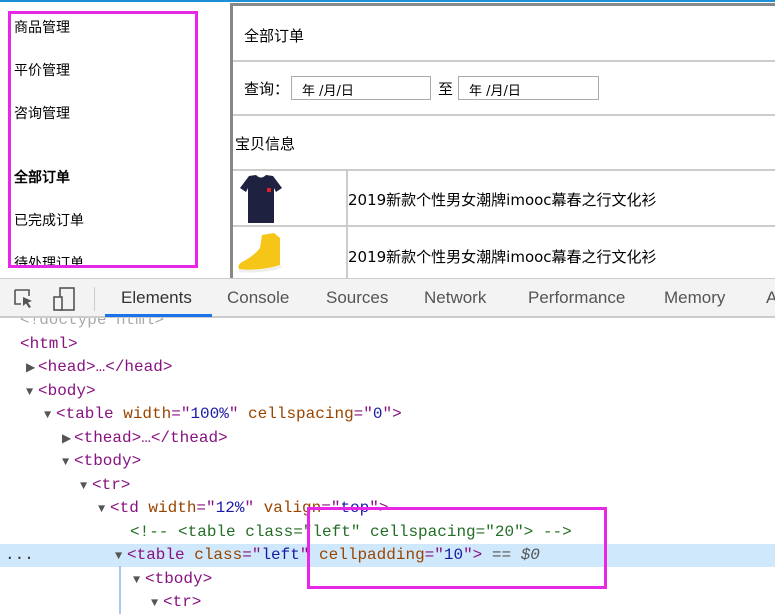 The width and height of the screenshot is (775, 614). I want to click on browser-top-border, so click(387, 1).